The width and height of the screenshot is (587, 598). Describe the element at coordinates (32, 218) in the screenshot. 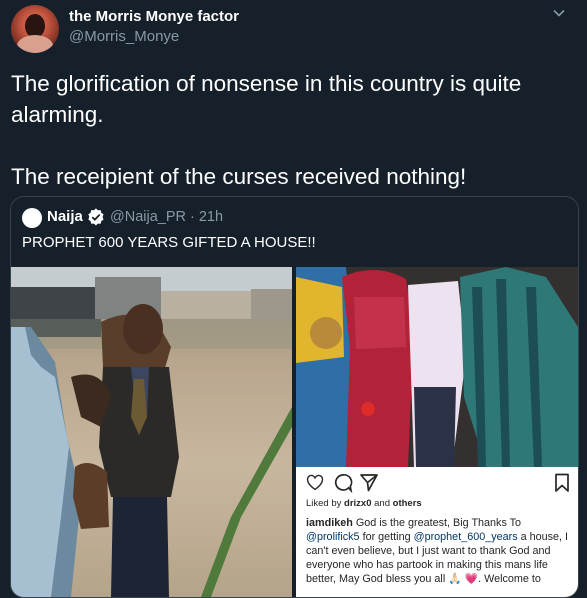

I see `quoted-avatar` at that location.